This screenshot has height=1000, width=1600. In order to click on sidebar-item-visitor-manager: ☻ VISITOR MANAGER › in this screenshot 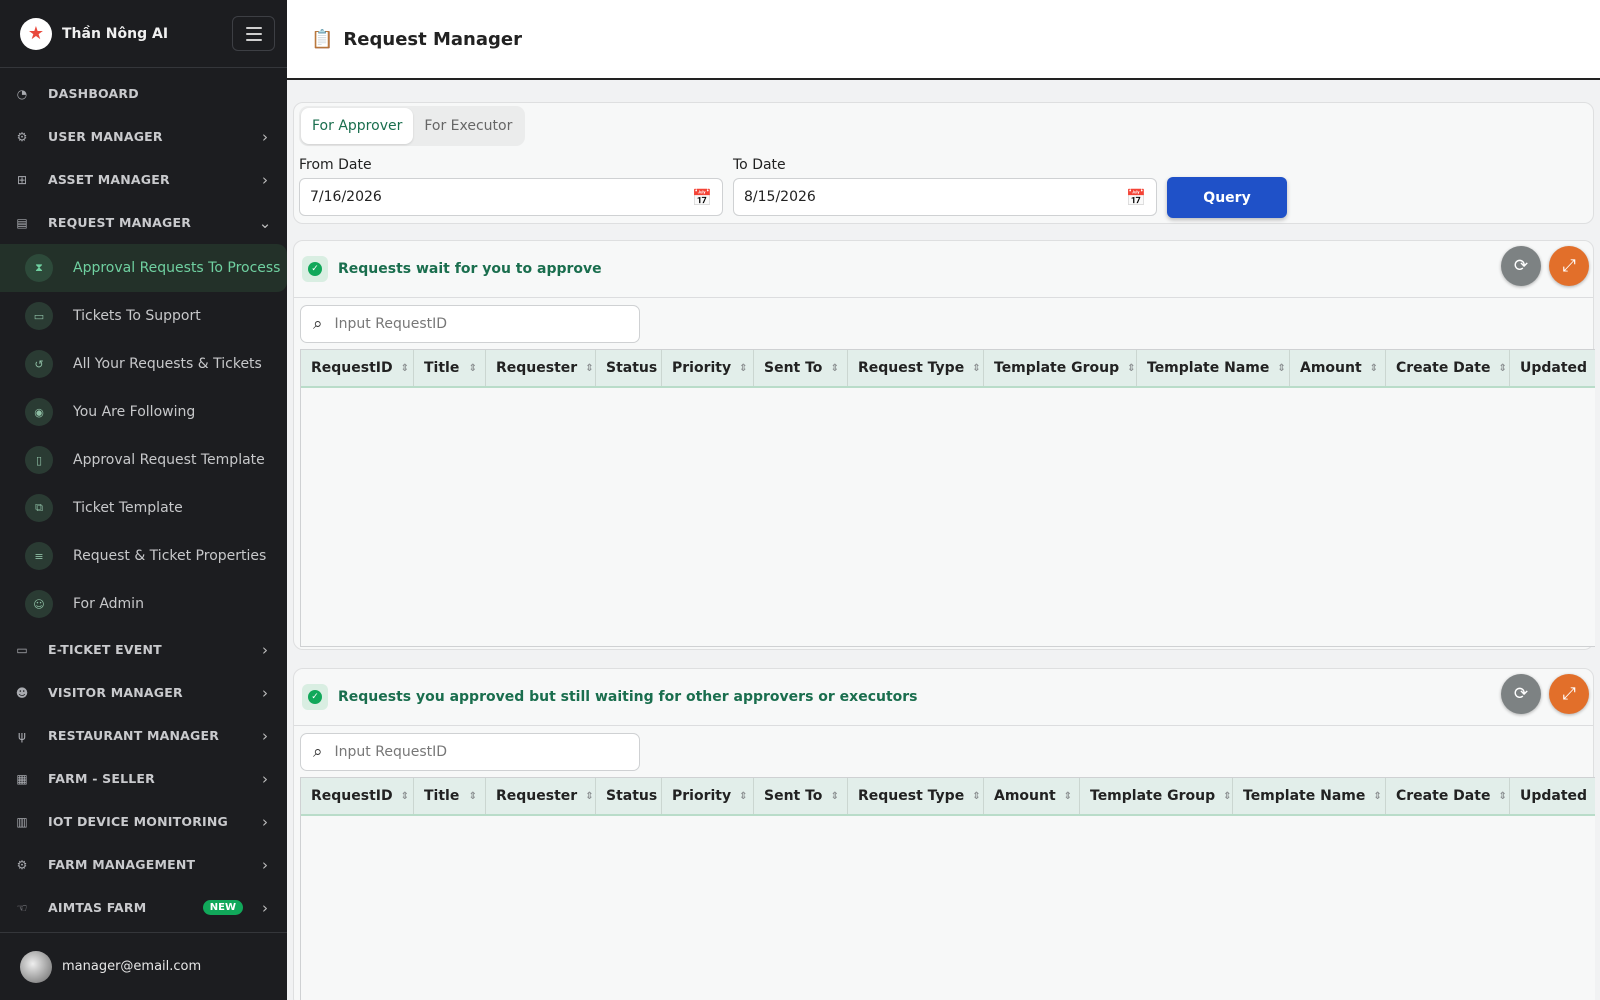, I will do `click(143, 692)`.